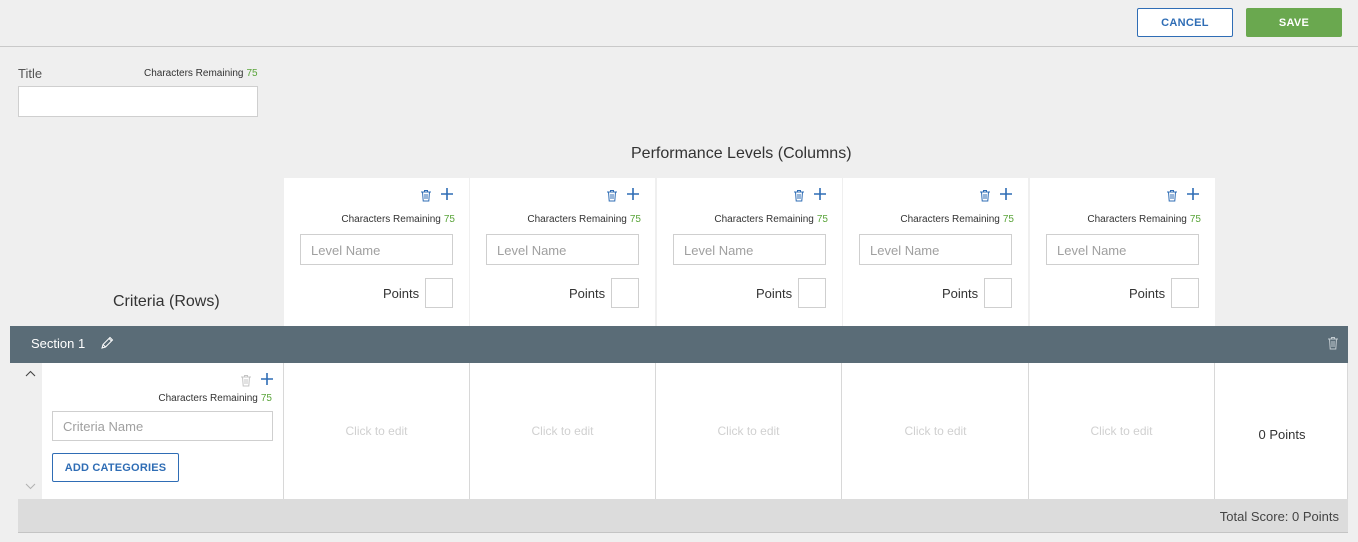 The height and width of the screenshot is (542, 1358). I want to click on title-label: Title, so click(30, 73).